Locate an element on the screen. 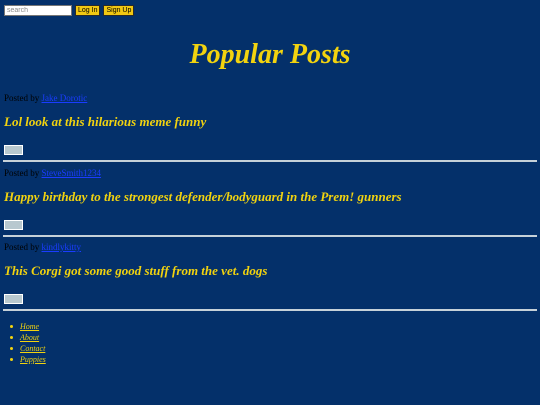  search-input is located at coordinates (38, 10).